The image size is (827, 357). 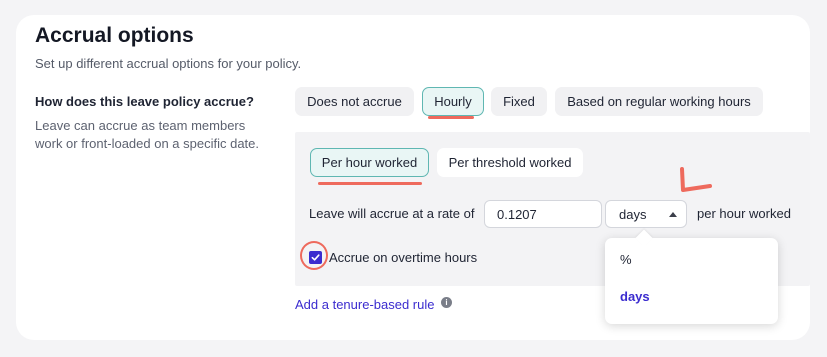 What do you see at coordinates (453, 101) in the screenshot?
I see `accrual-type-hourly: Hourly` at bounding box center [453, 101].